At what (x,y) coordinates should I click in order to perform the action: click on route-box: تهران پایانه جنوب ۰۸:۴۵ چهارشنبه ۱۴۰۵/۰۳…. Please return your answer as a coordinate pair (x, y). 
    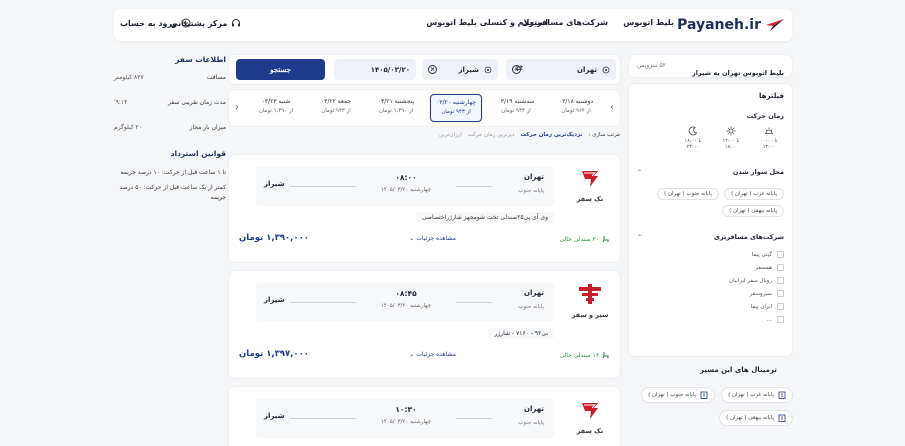
    Looking at the image, I should click on (405, 302).